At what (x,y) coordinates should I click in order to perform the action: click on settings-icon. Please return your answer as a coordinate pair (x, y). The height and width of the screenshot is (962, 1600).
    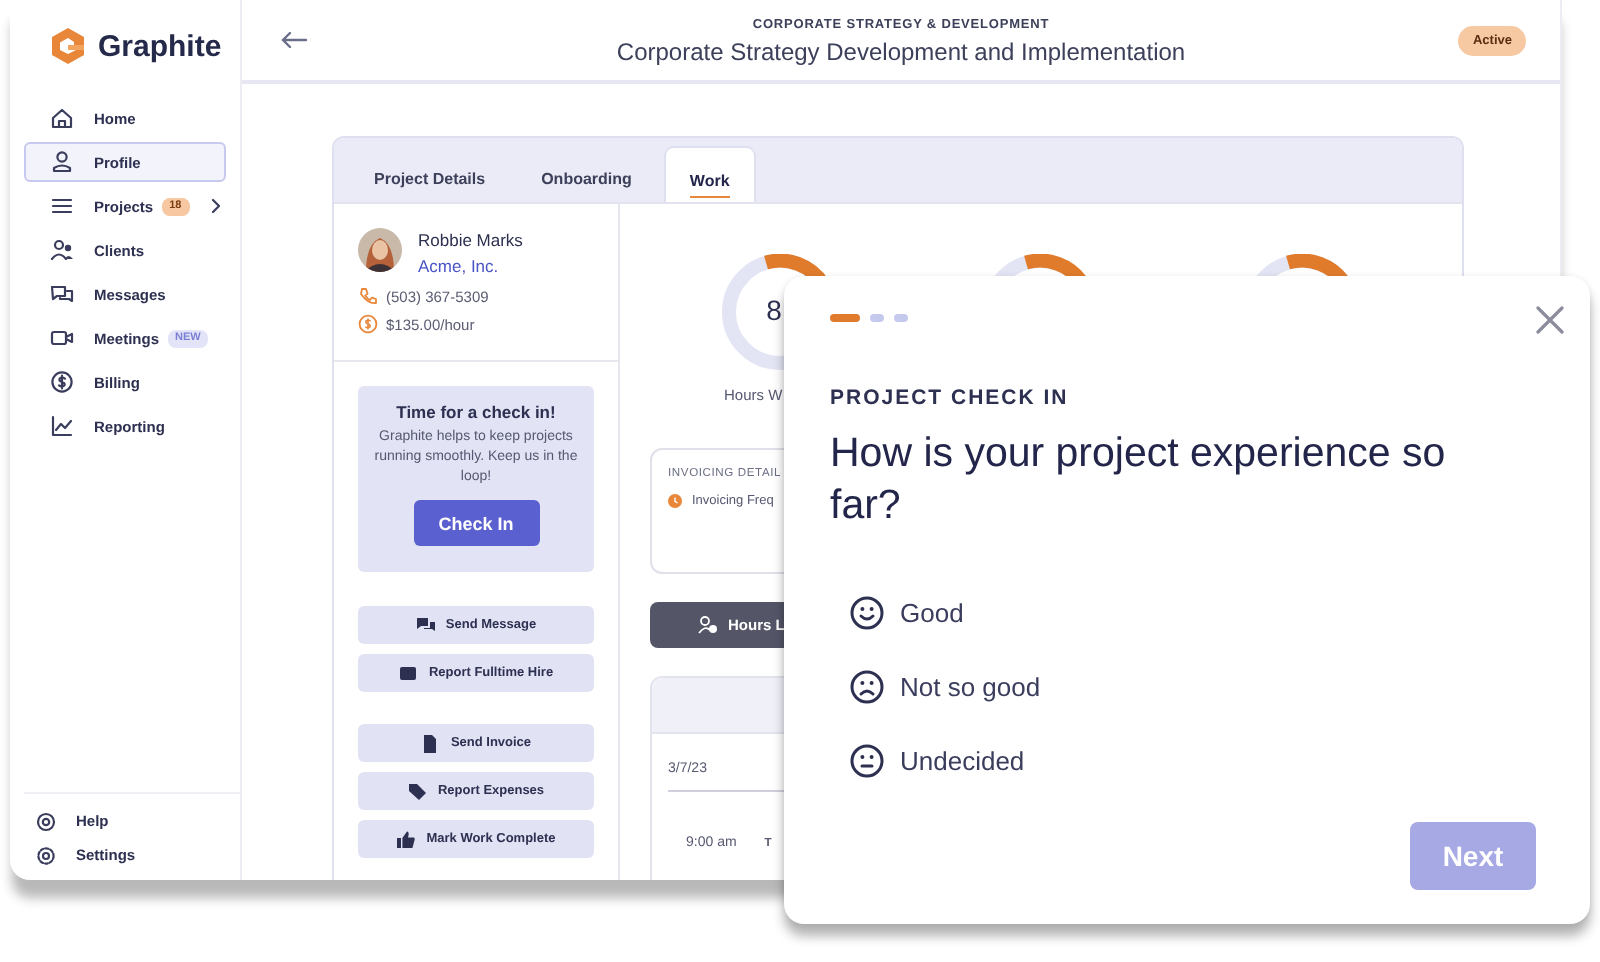
    Looking at the image, I should click on (46, 855).